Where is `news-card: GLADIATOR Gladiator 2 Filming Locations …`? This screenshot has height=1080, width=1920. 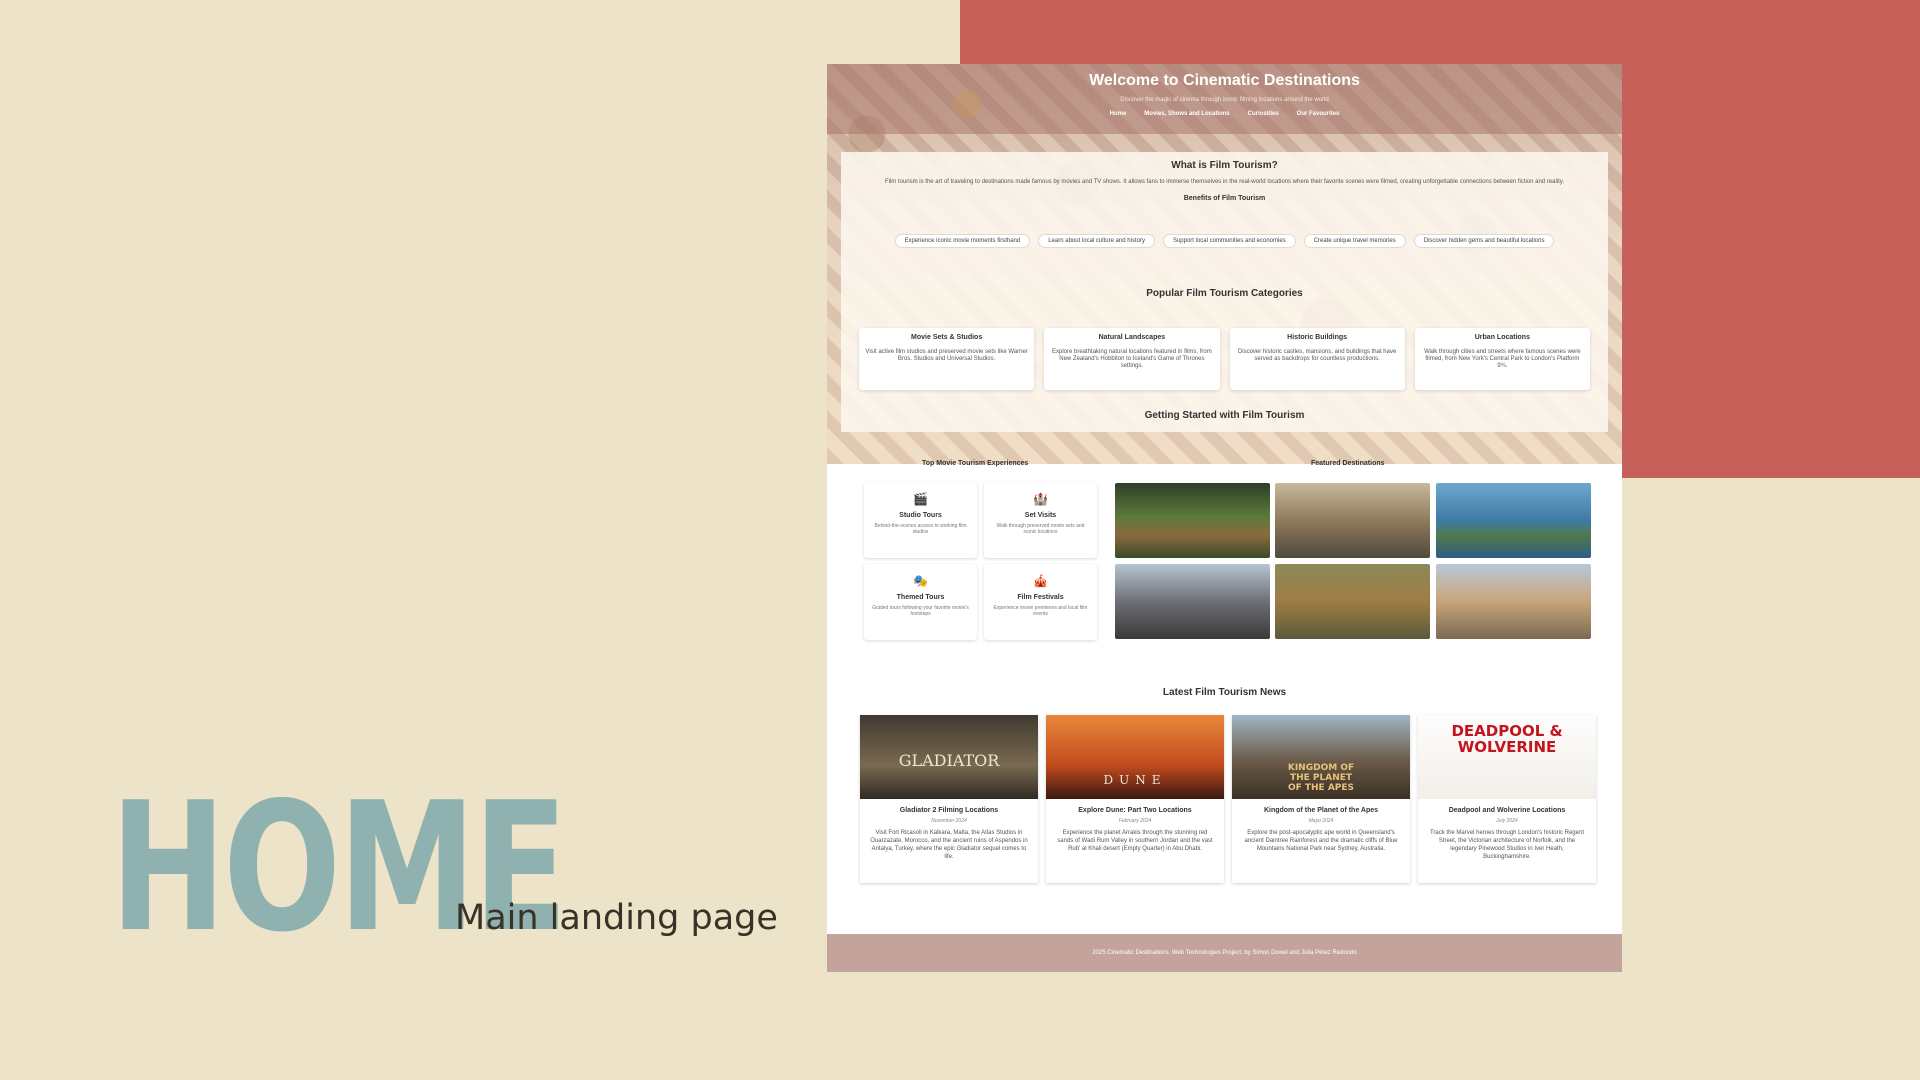 news-card: GLADIATOR Gladiator 2 Filming Locations … is located at coordinates (949, 799).